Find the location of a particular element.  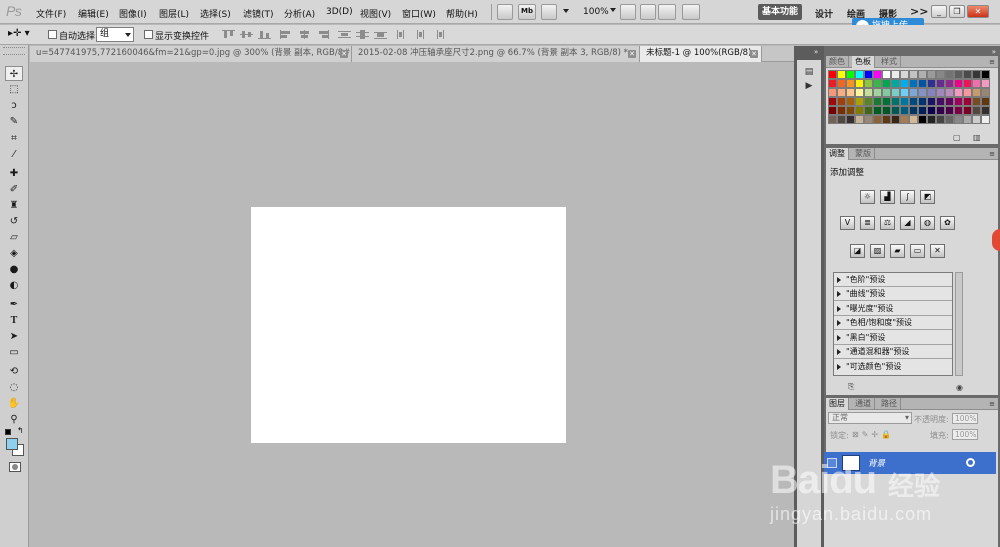

restore-button: ❐ is located at coordinates (957, 11).